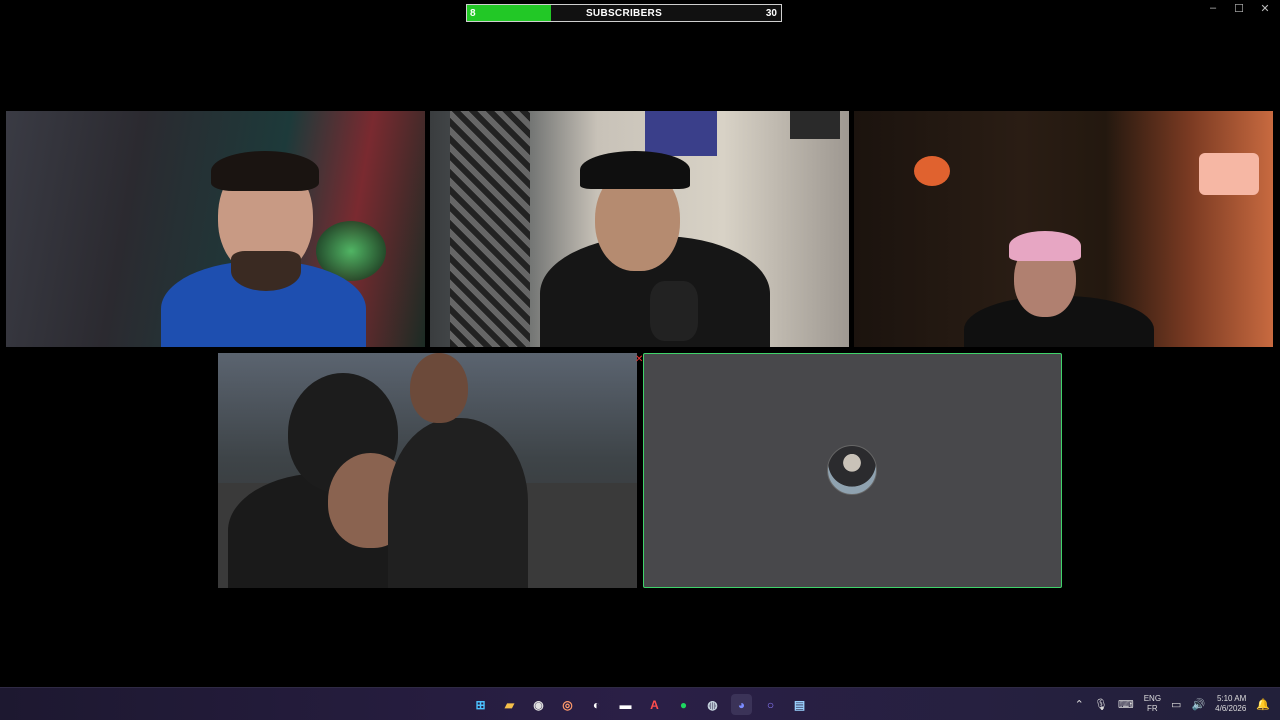 Image resolution: width=1280 pixels, height=720 pixels. What do you see at coordinates (1101, 704) in the screenshot?
I see `microphone-icon: 🎙` at bounding box center [1101, 704].